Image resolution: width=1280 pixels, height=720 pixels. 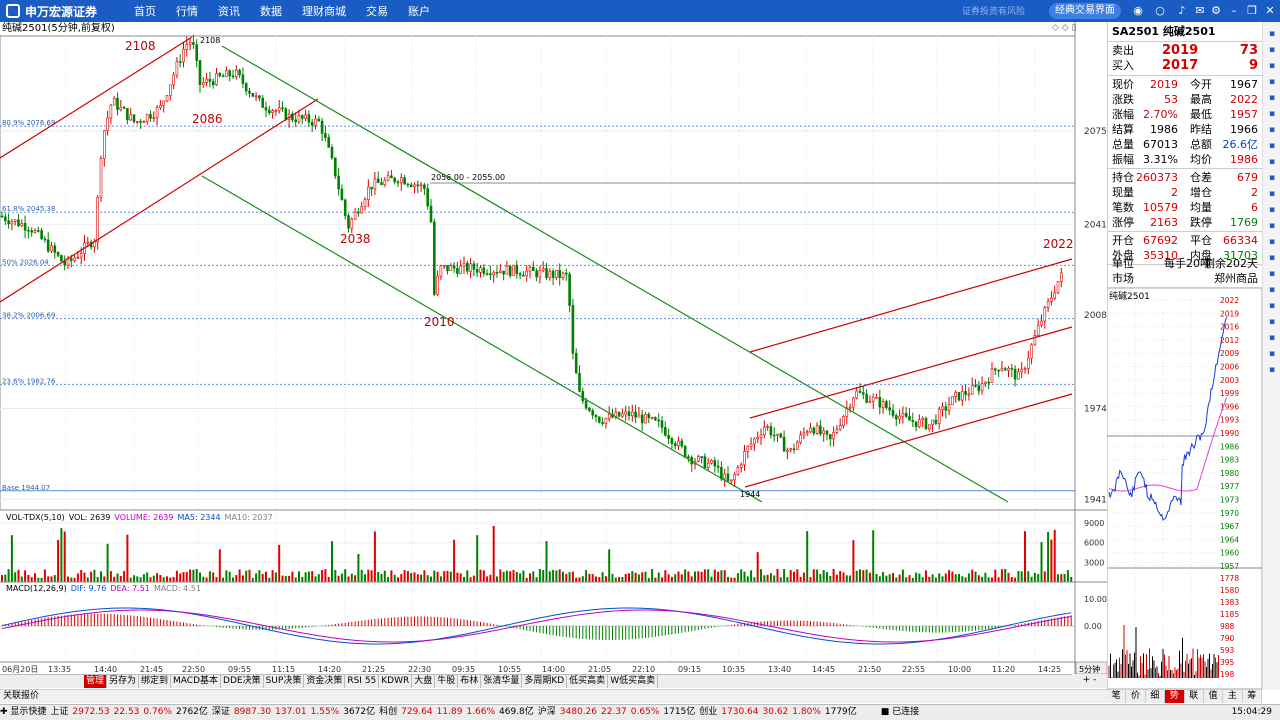 What do you see at coordinates (1272, 354) in the screenshot?
I see `share-icon: ▪` at bounding box center [1272, 354].